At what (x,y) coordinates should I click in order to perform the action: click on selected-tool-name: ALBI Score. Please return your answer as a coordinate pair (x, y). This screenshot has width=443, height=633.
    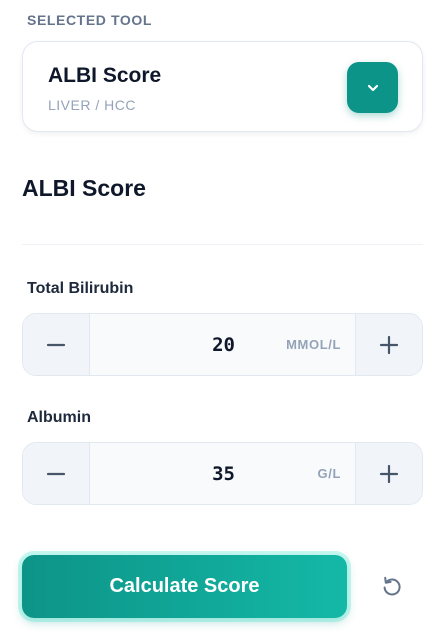
    Looking at the image, I should click on (105, 75).